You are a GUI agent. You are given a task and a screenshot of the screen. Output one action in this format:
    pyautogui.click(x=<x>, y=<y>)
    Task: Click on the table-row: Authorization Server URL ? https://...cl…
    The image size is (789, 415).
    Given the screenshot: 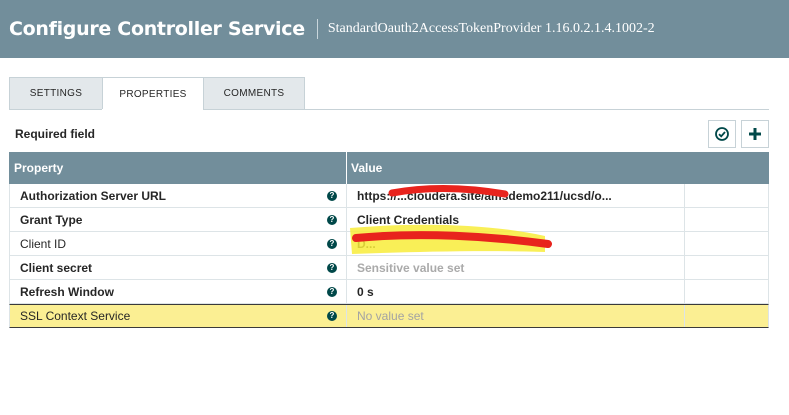 What is the action you would take?
    pyautogui.click(x=389, y=196)
    